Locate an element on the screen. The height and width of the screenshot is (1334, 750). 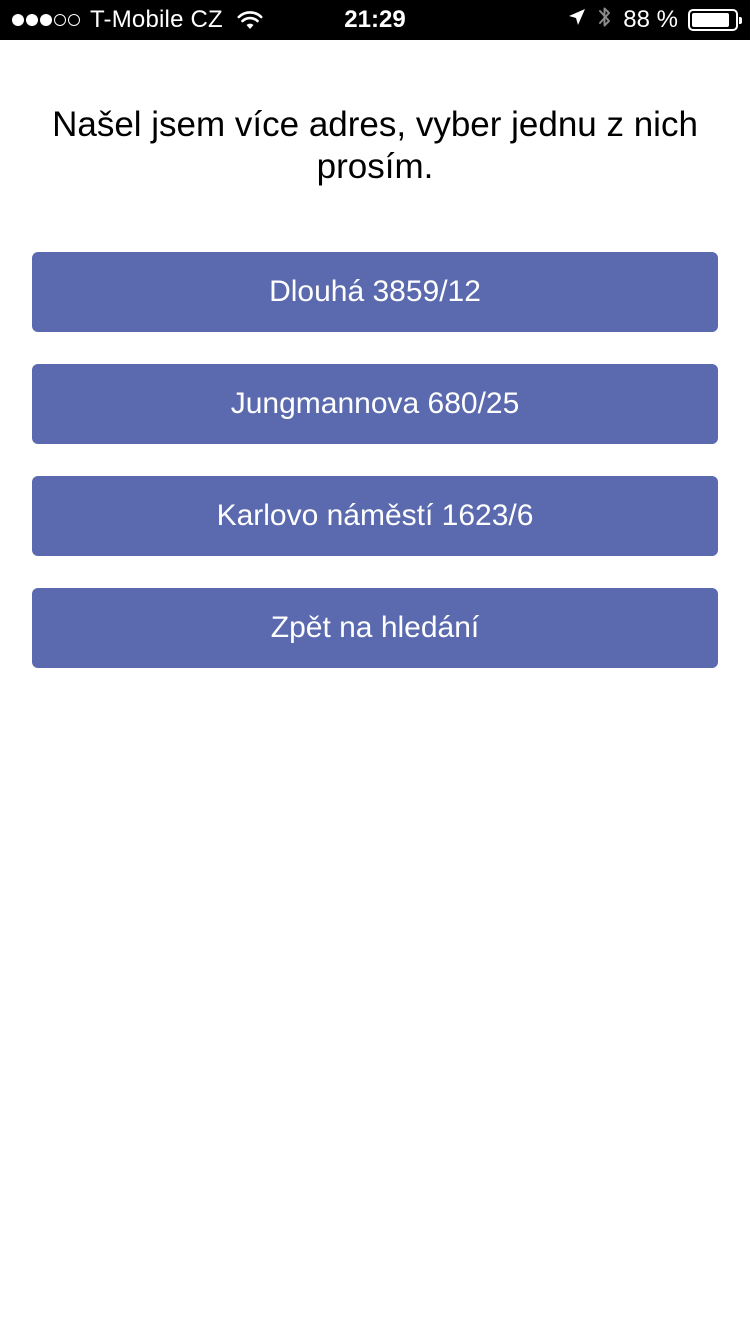
location-arrow-icon is located at coordinates (577, 20).